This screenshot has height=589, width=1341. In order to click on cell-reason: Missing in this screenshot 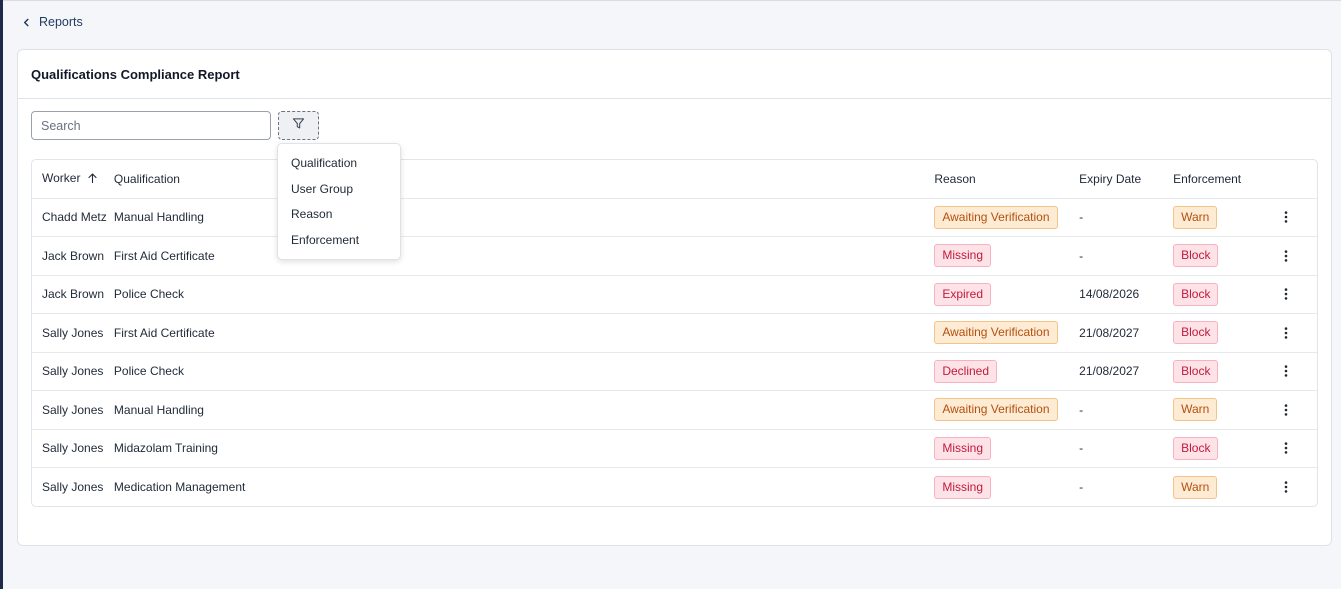, I will do `click(1006, 448)`.